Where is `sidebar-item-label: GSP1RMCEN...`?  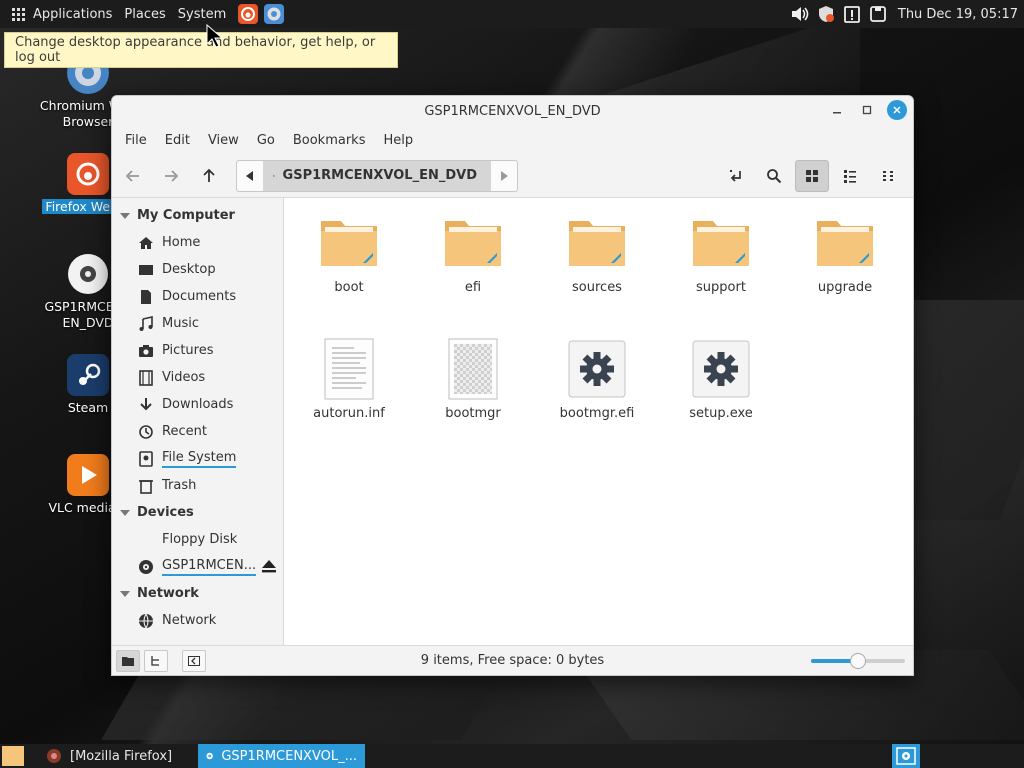 sidebar-item-label: GSP1RMCEN... is located at coordinates (209, 567).